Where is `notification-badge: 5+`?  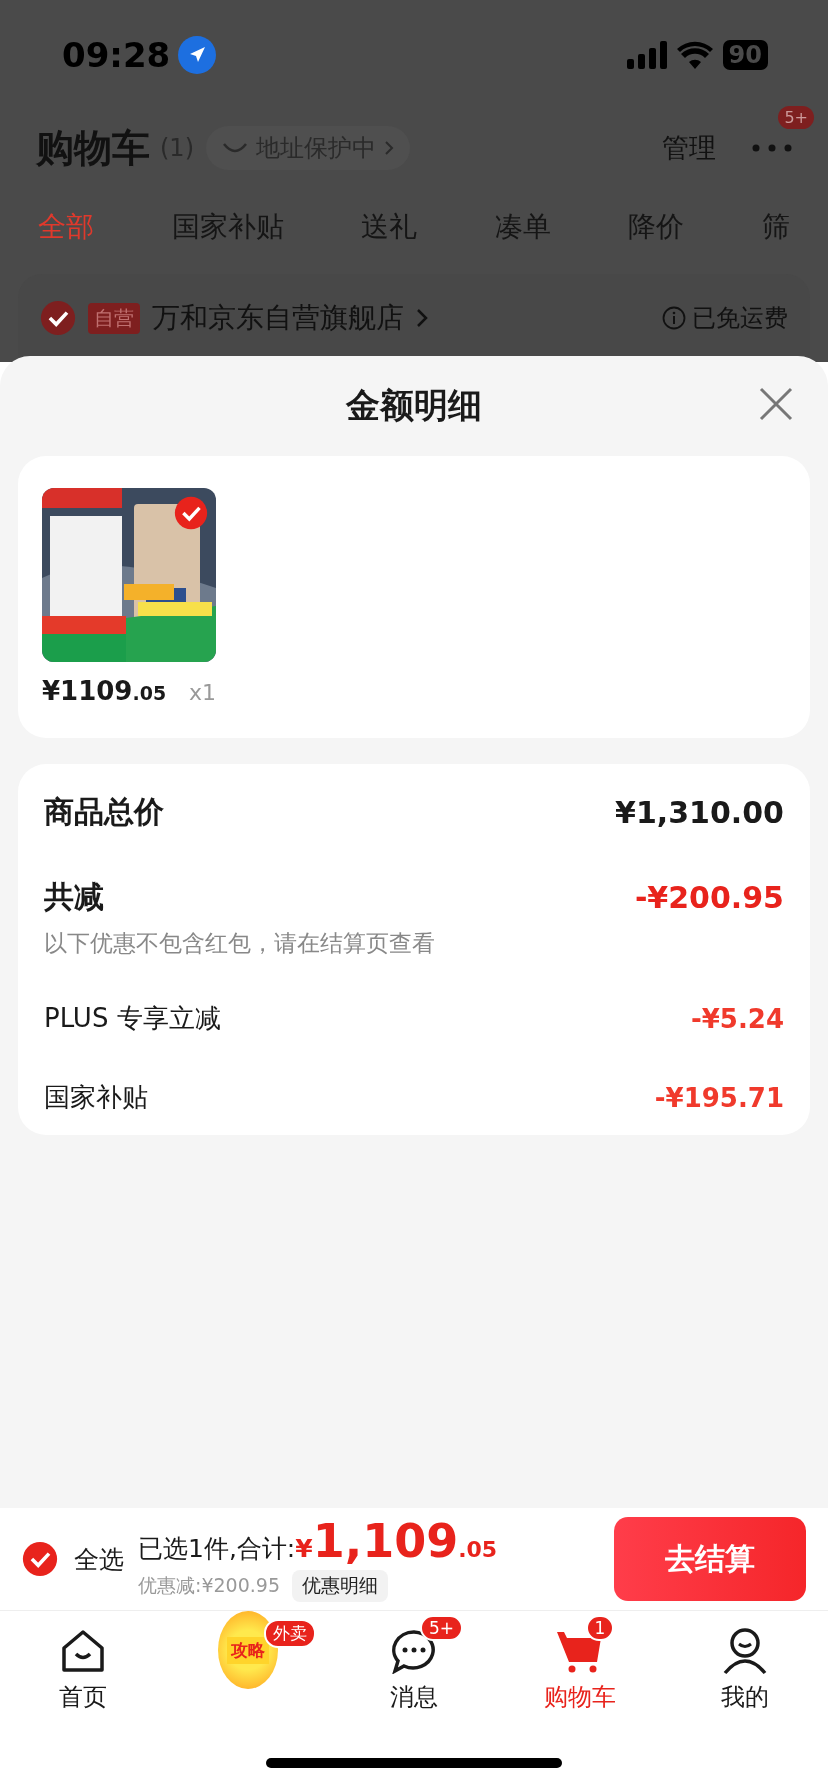
notification-badge: 5+ is located at coordinates (796, 117).